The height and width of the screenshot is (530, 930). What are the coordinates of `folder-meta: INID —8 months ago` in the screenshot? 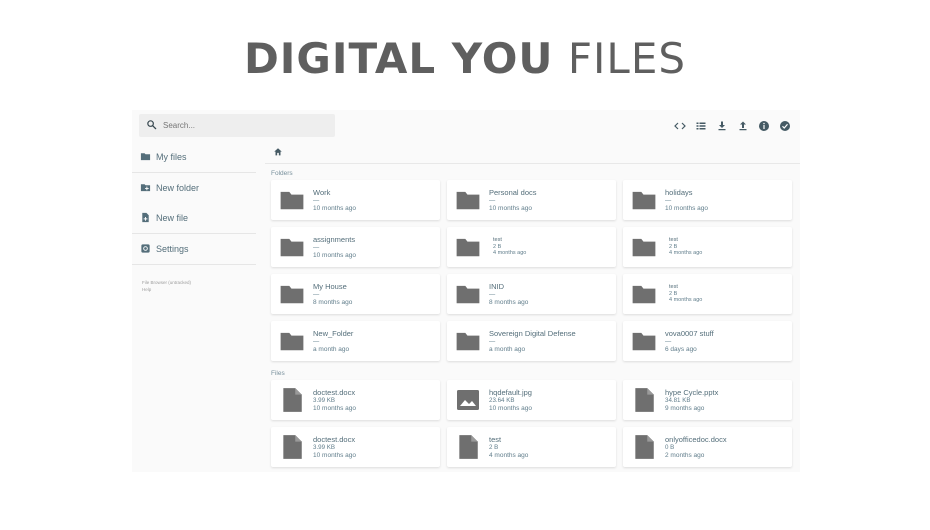 It's located at (508, 294).